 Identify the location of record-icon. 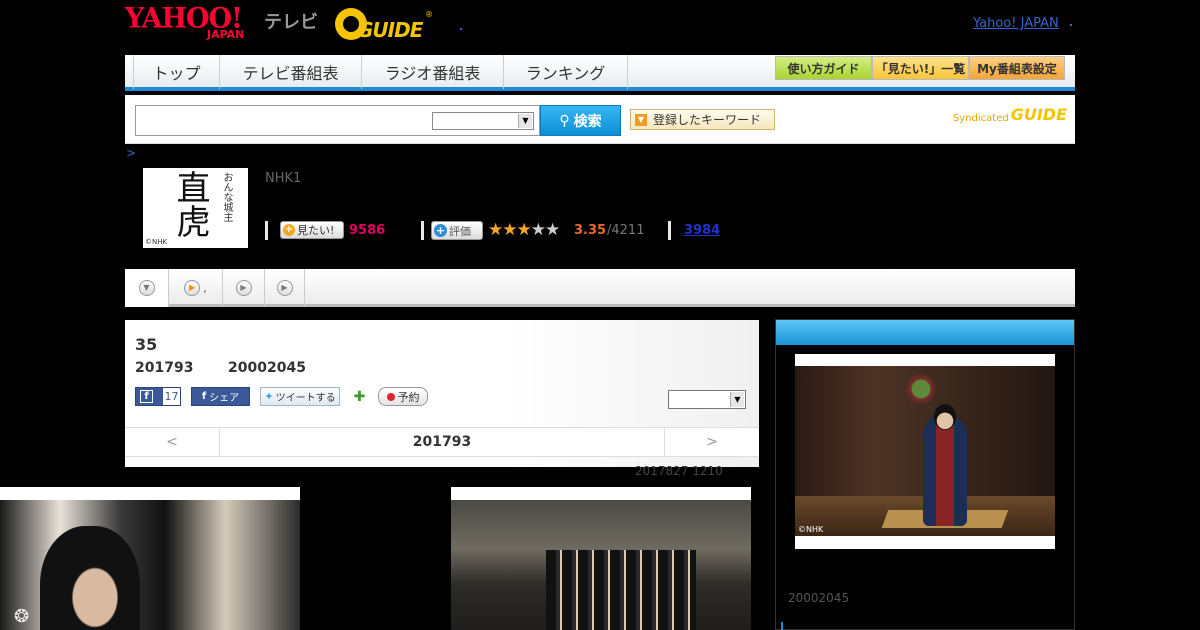
(390, 396).